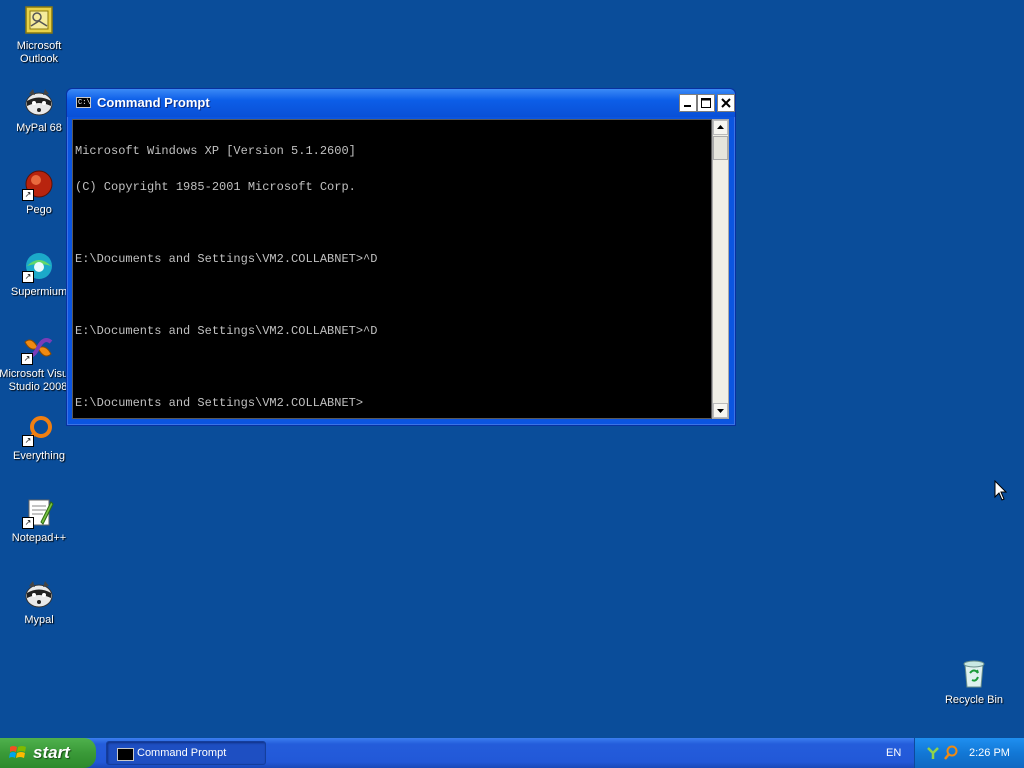 The image size is (1024, 768). Describe the element at coordinates (17, 752) in the screenshot. I see `windows-logo-icon` at that location.